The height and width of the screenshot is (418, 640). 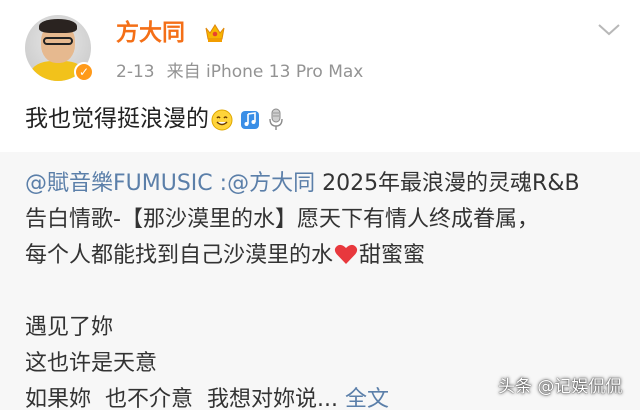 I want to click on verified-badge-icon: ✓, so click(x=84, y=72).